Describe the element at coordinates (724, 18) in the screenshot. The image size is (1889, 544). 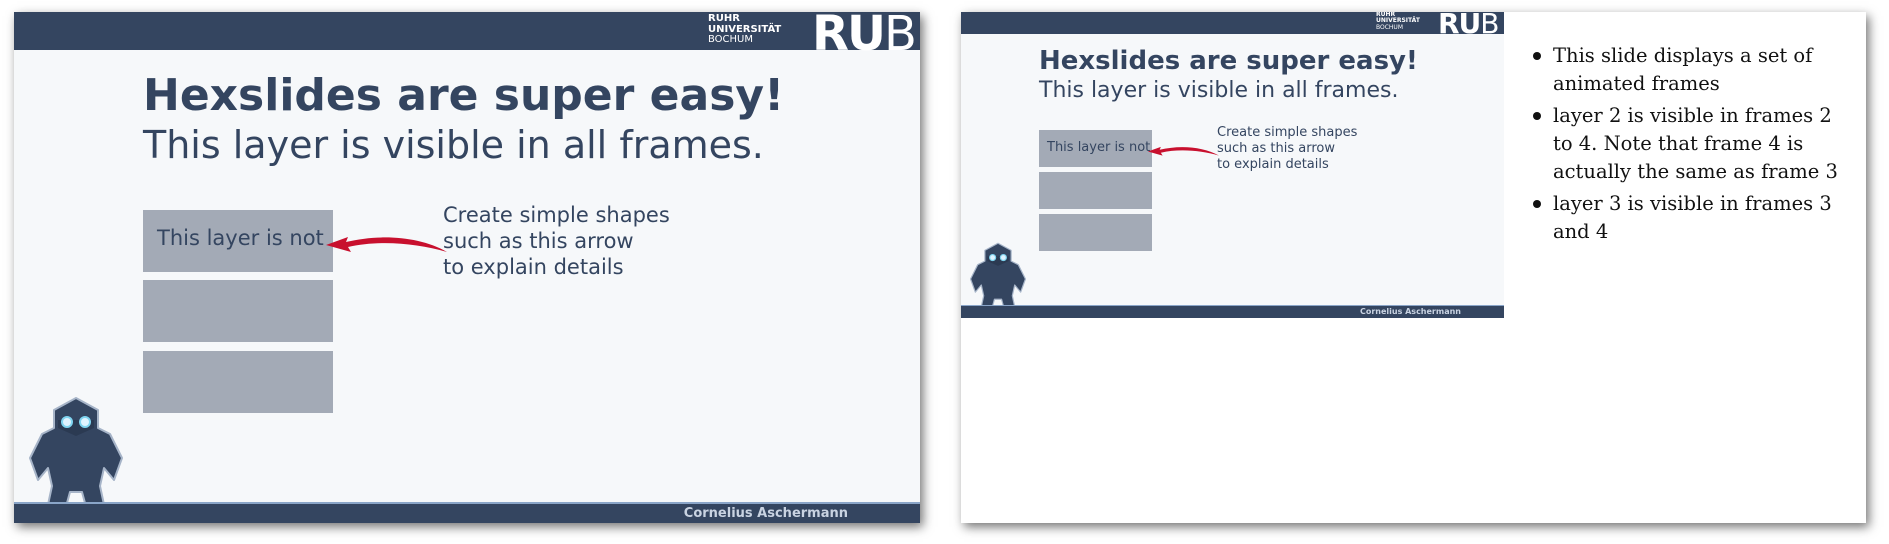
I see `wordmark-line-1: RUHR` at that location.